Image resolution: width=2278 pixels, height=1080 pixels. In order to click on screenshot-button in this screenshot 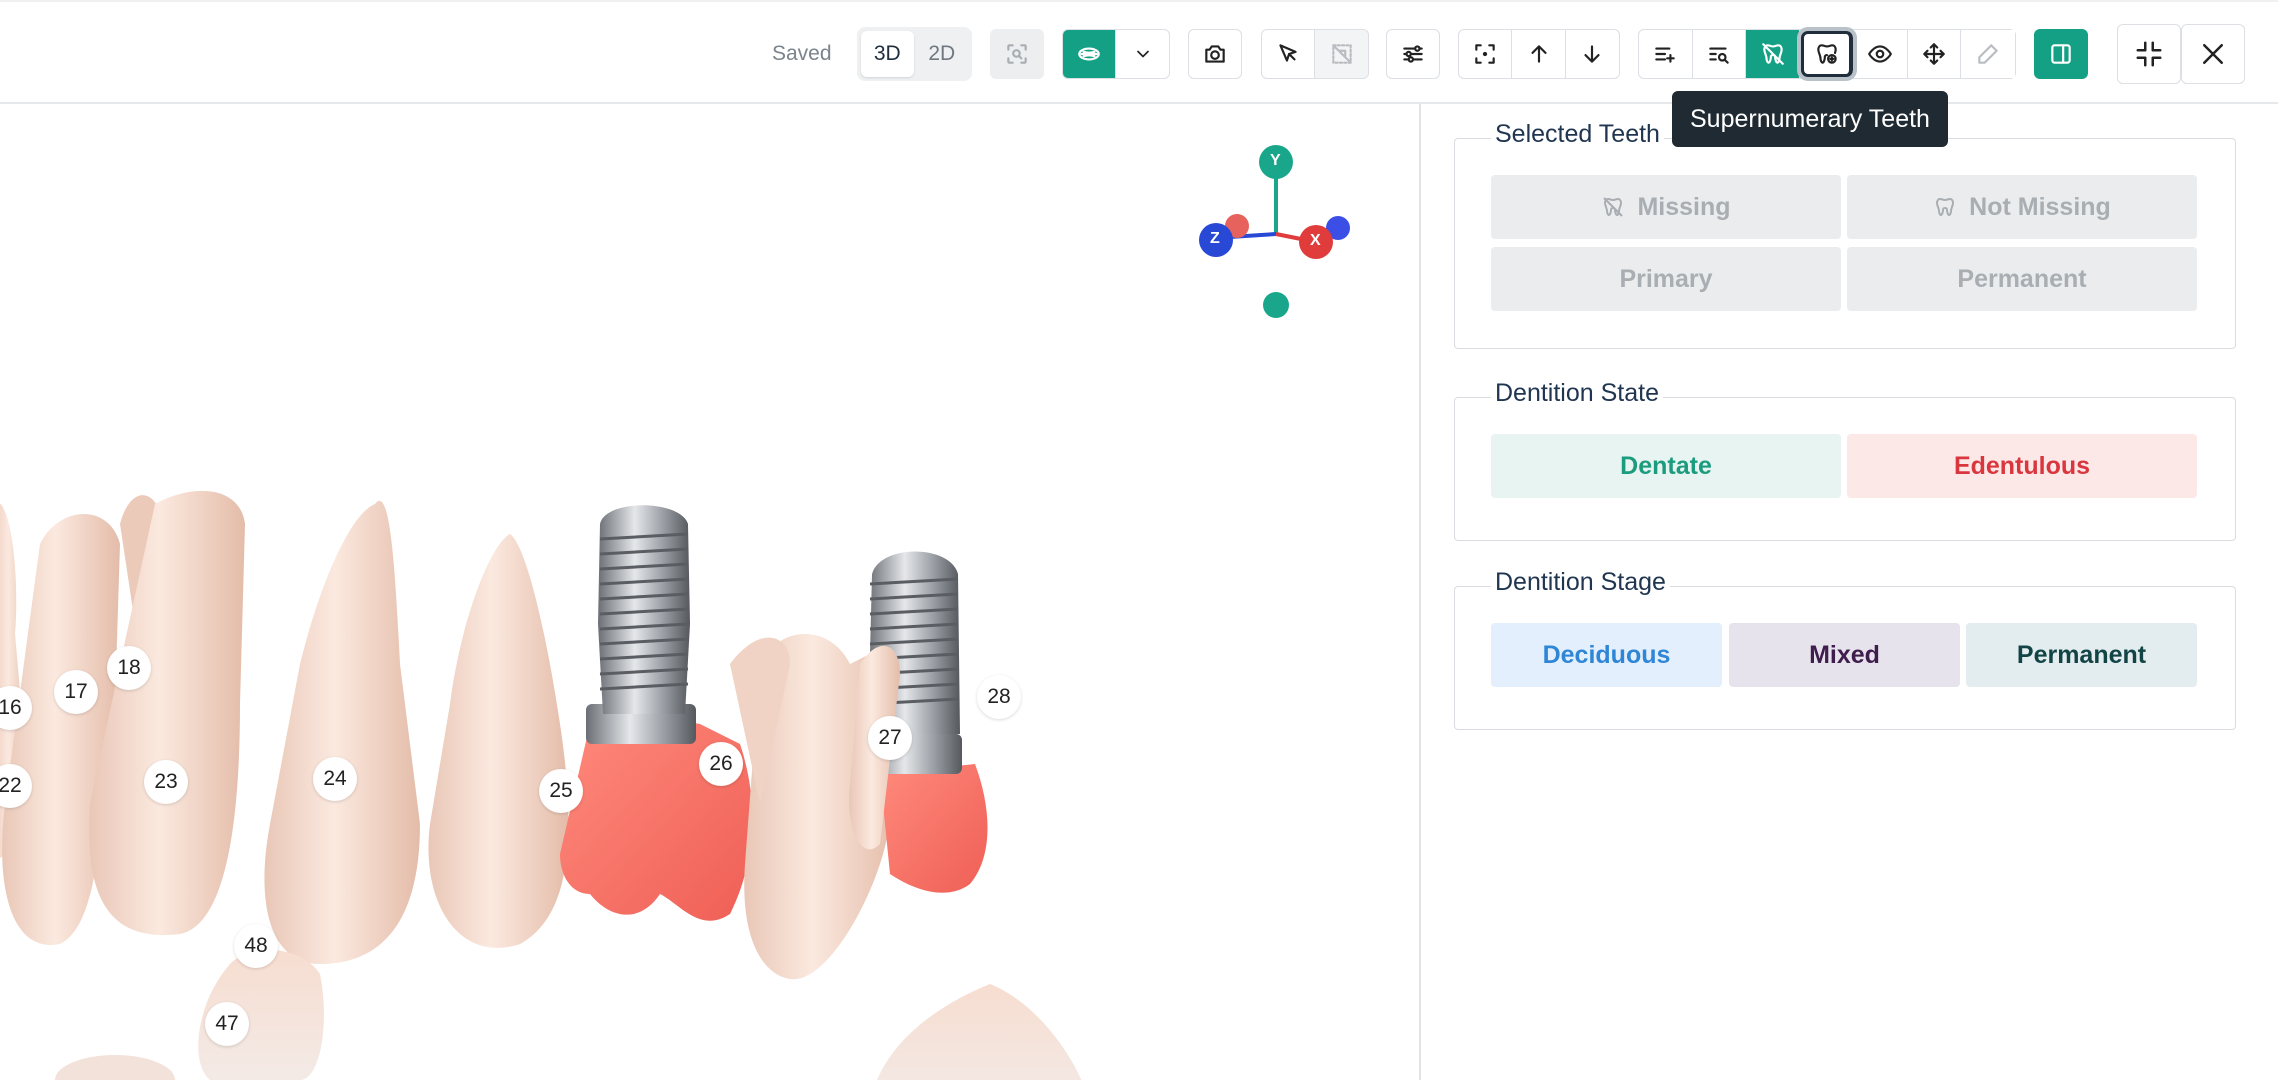, I will do `click(1215, 54)`.